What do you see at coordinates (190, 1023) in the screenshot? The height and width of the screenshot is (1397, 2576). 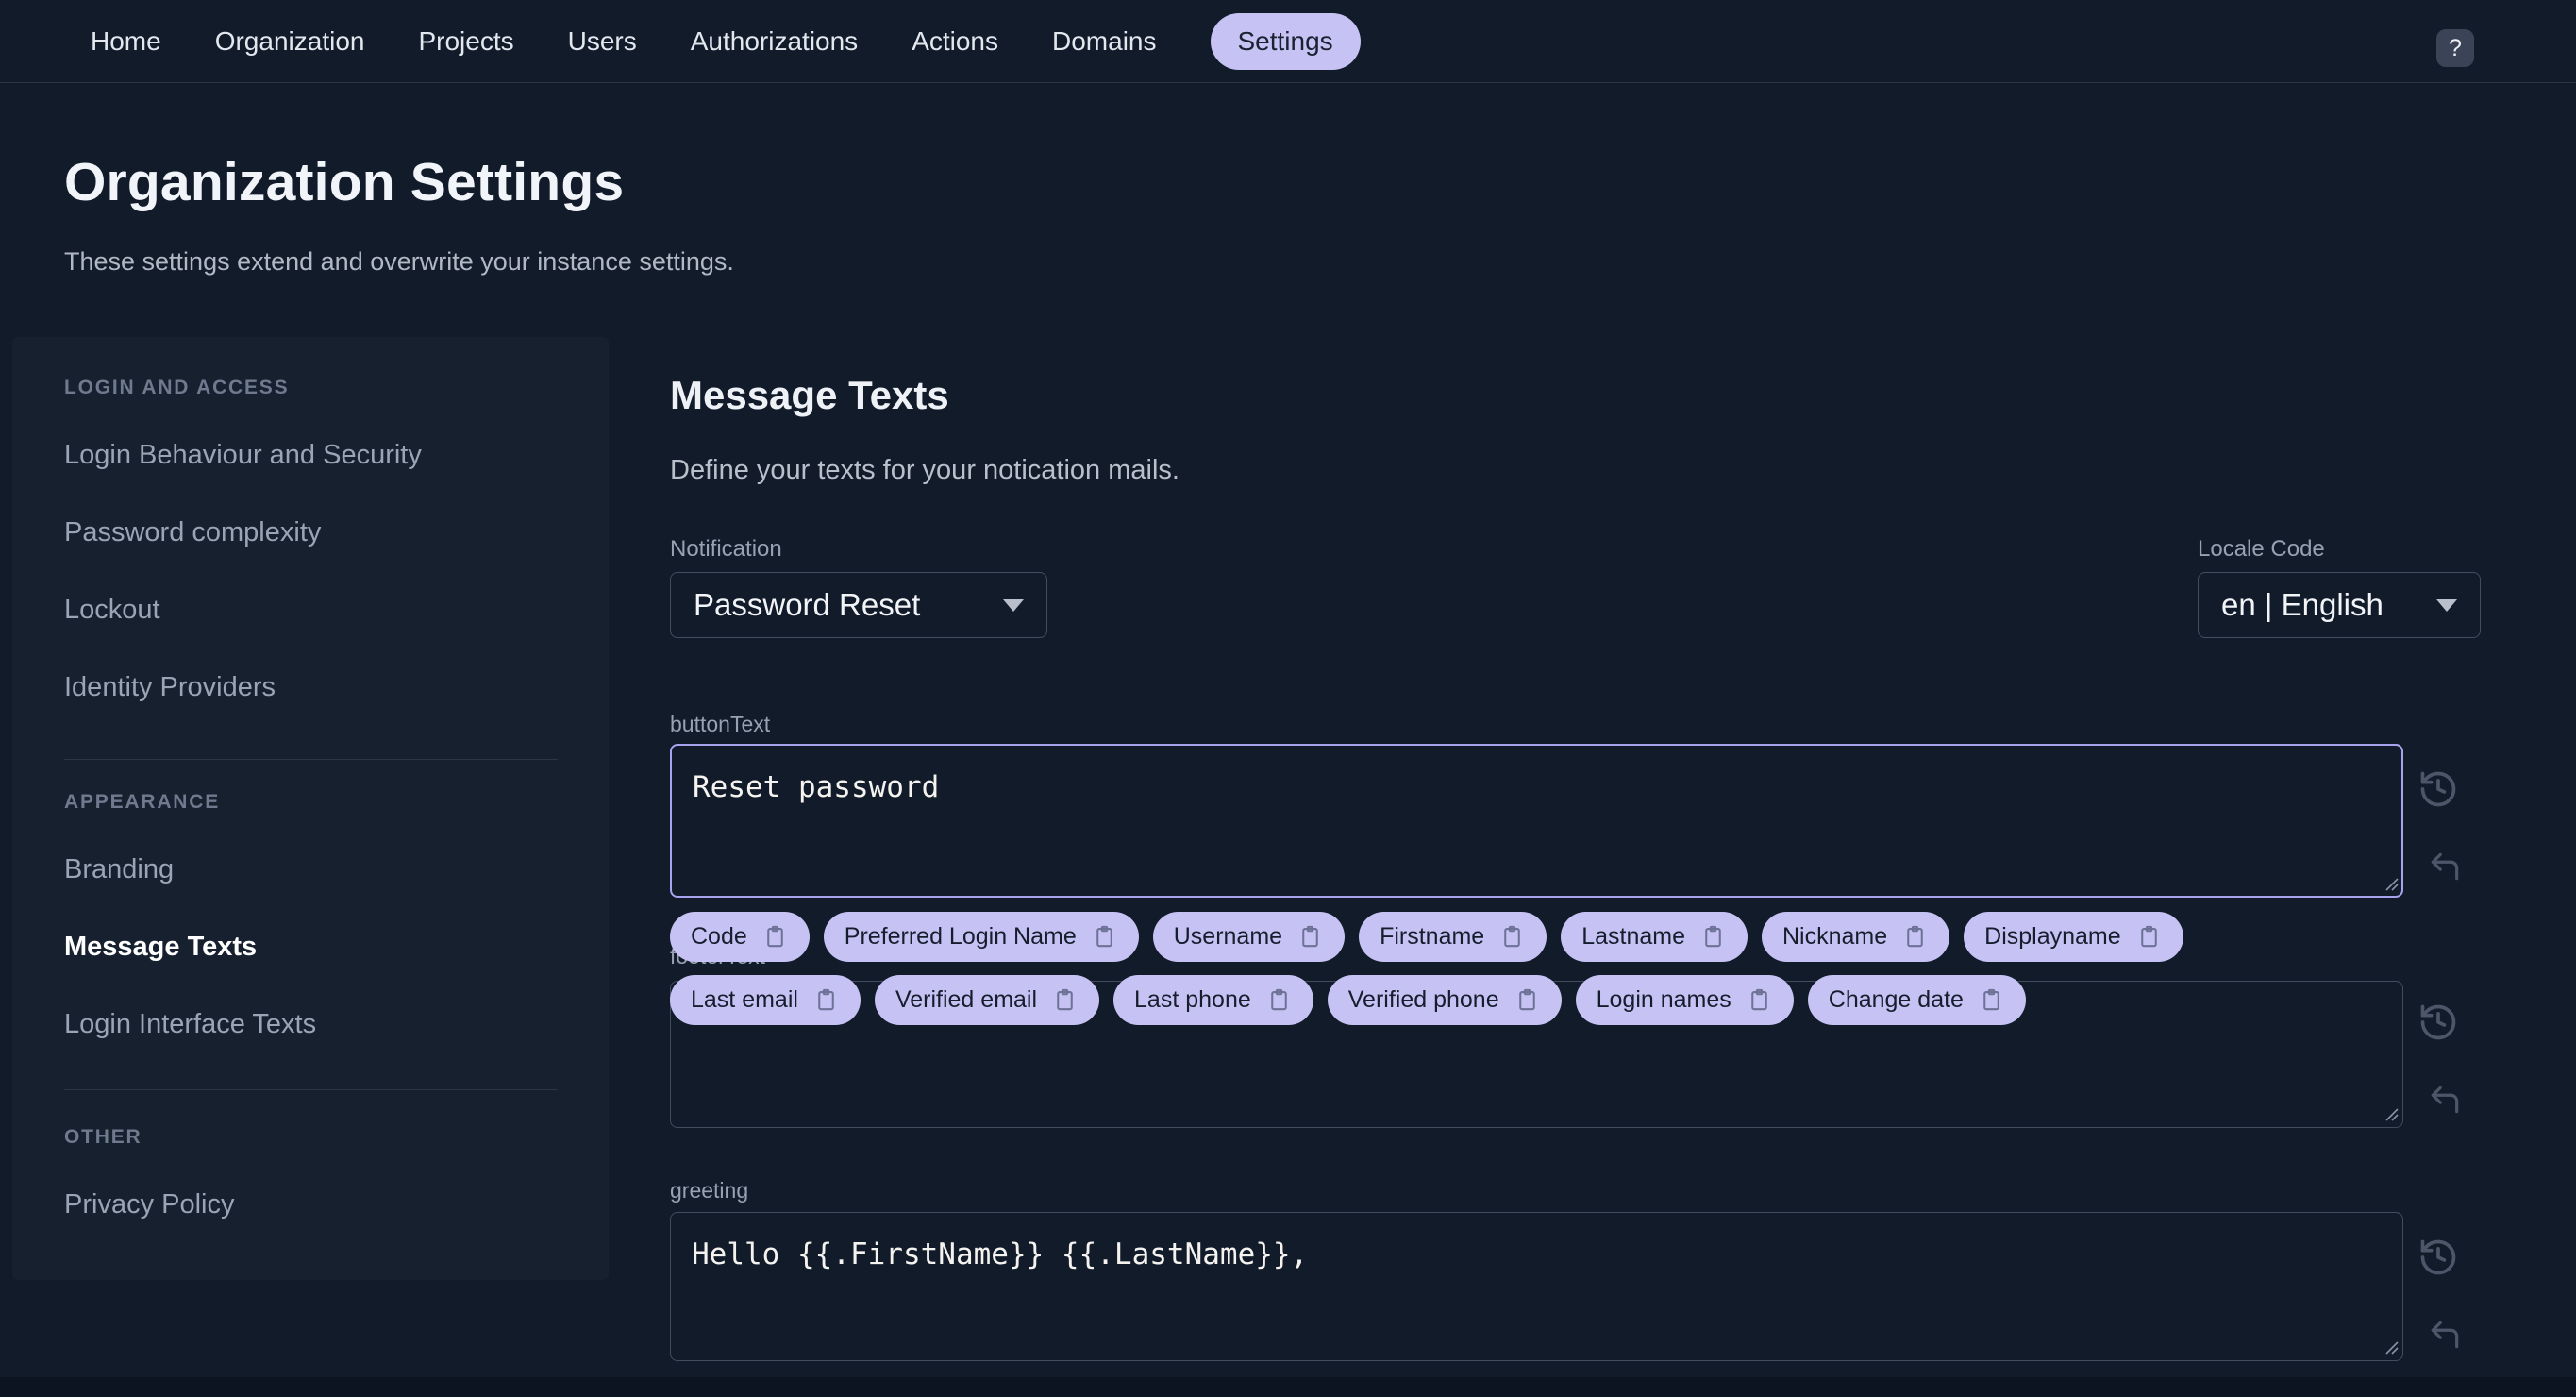 I see `sidebar-item-label: Login Interface Texts` at bounding box center [190, 1023].